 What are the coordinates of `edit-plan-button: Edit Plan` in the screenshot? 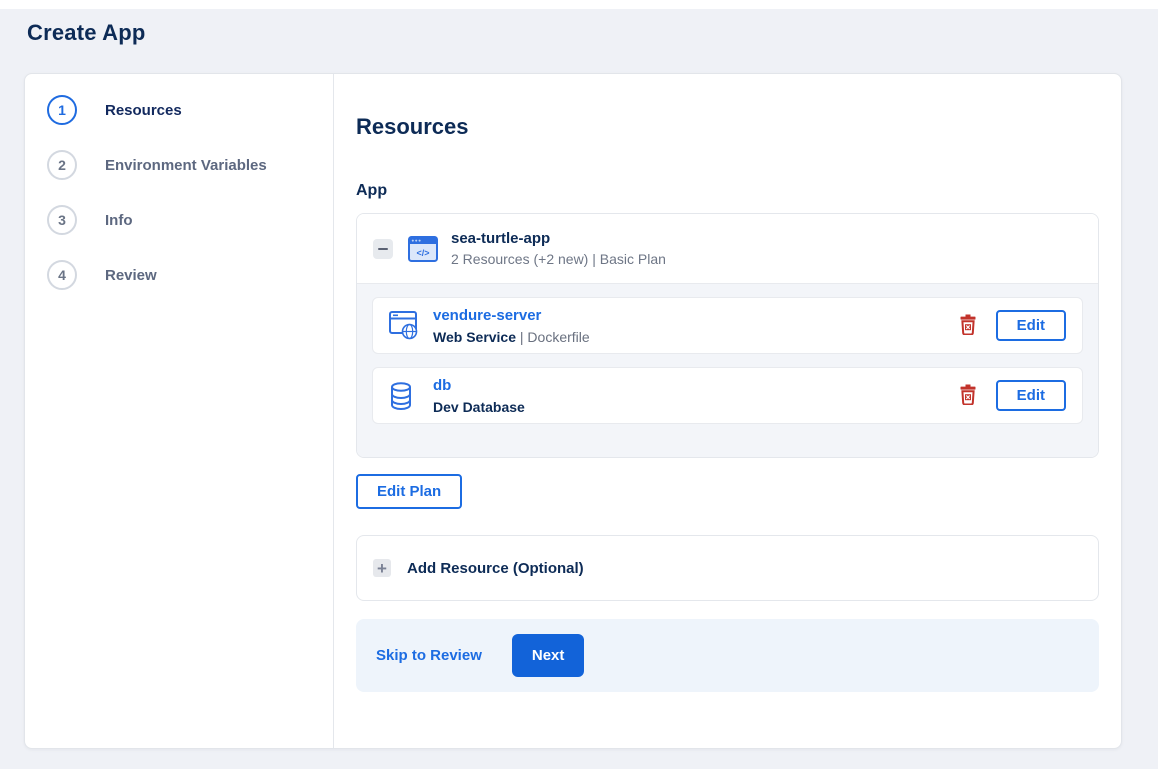 It's located at (409, 491).